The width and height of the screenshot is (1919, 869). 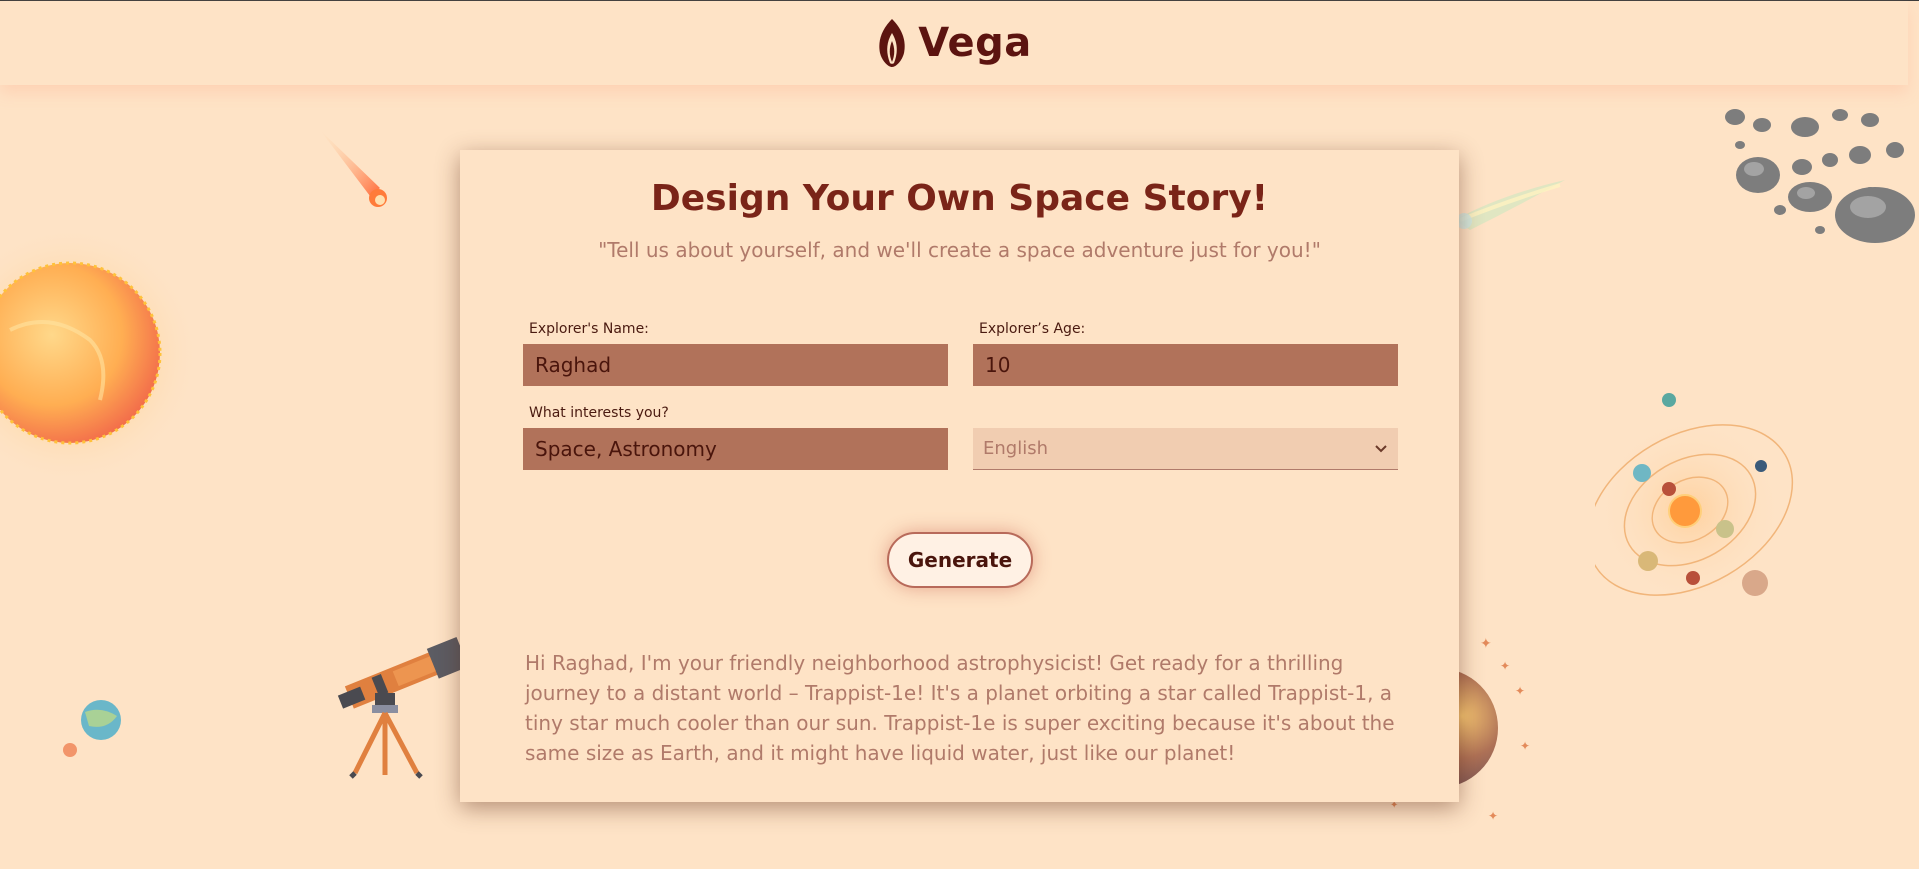 I want to click on language-select: English, so click(x=1185, y=449).